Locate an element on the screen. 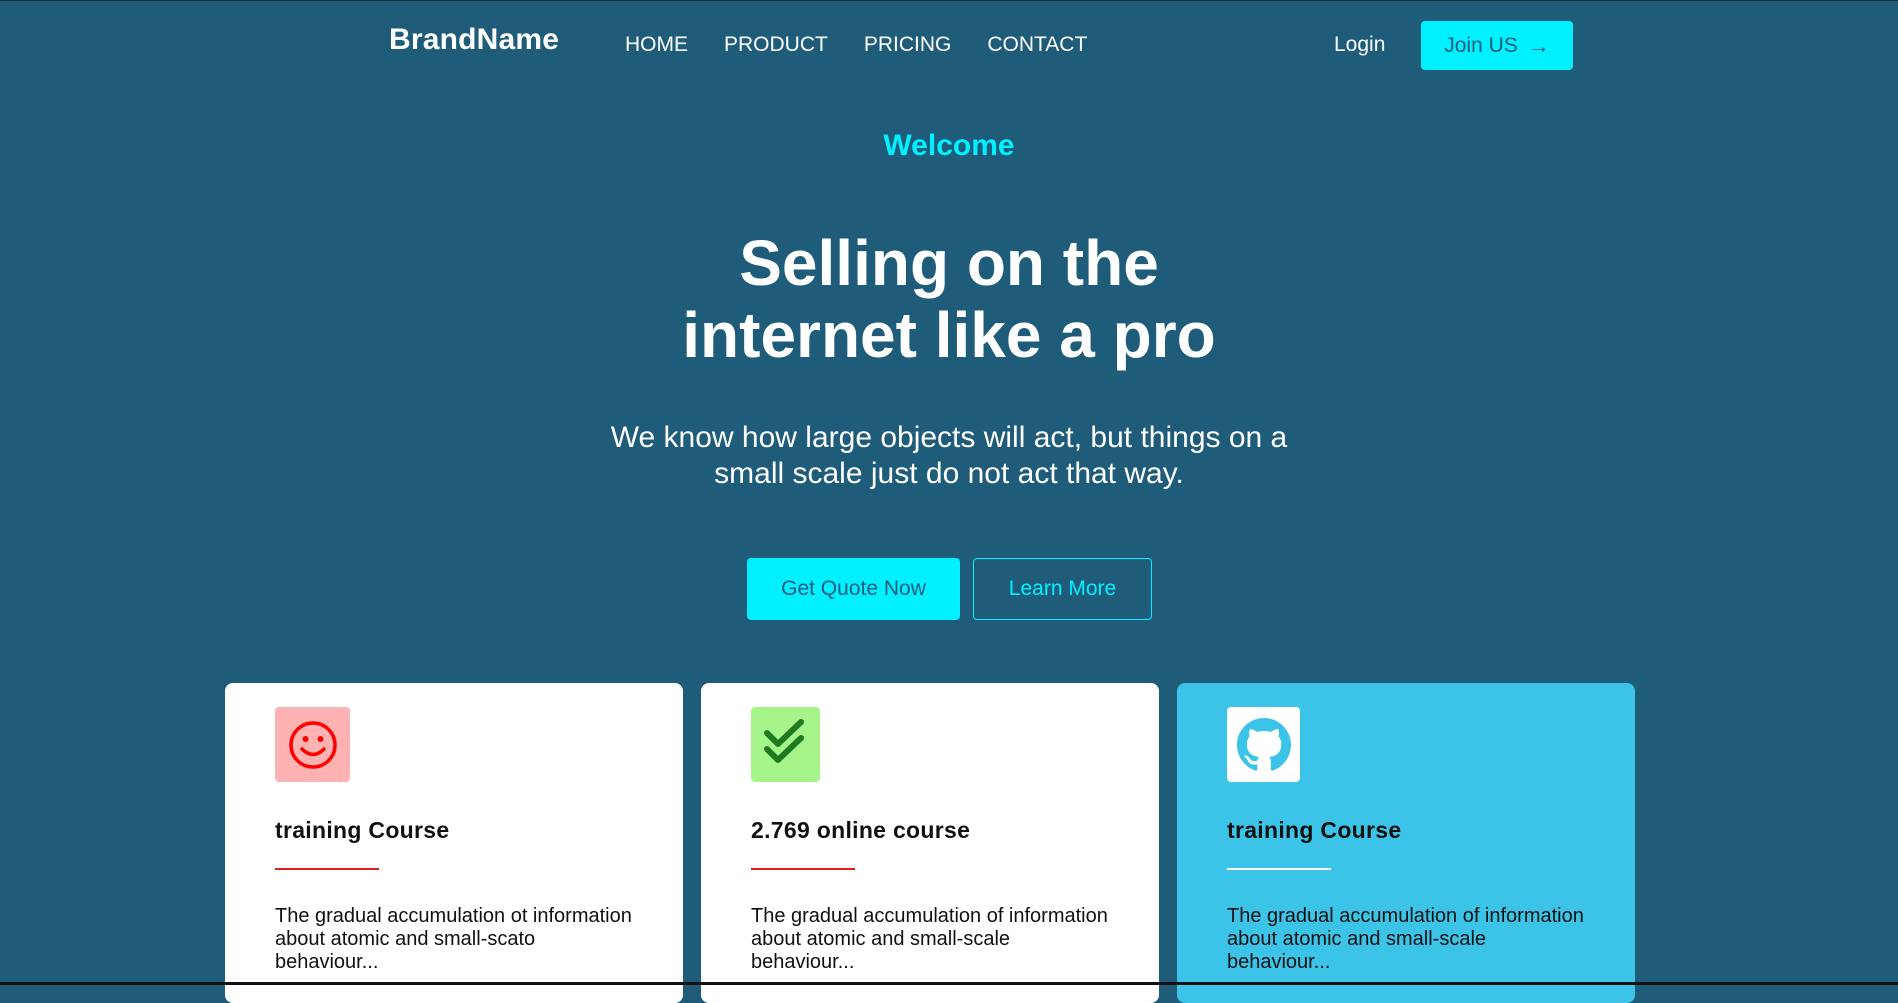 The height and width of the screenshot is (1003, 1898). nav-pricing: PRICING is located at coordinates (908, 45).